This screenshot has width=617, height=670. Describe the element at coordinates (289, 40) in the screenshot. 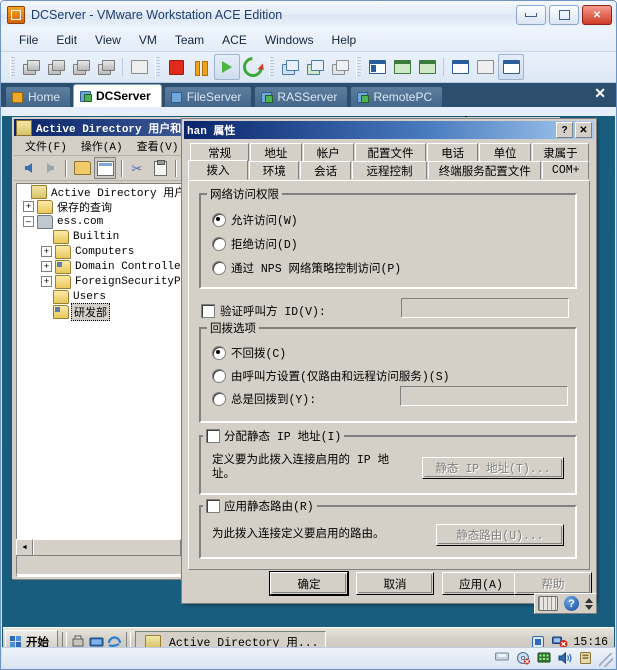

I see `menu-windows: Windows` at that location.